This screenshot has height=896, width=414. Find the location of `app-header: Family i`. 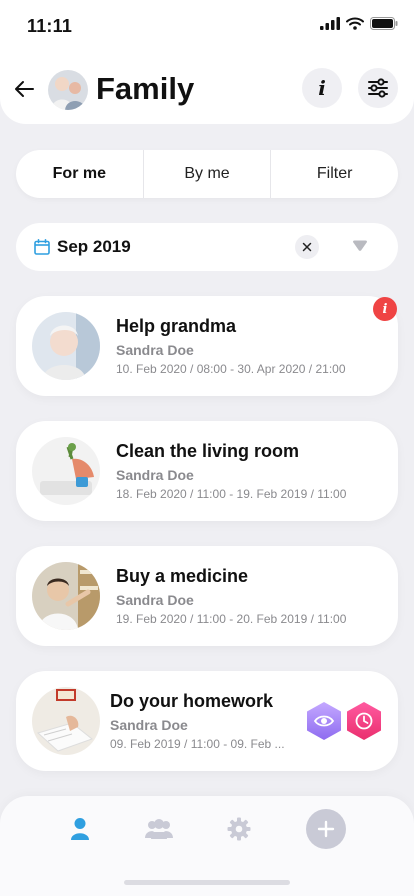

app-header: Family i is located at coordinates (207, 88).